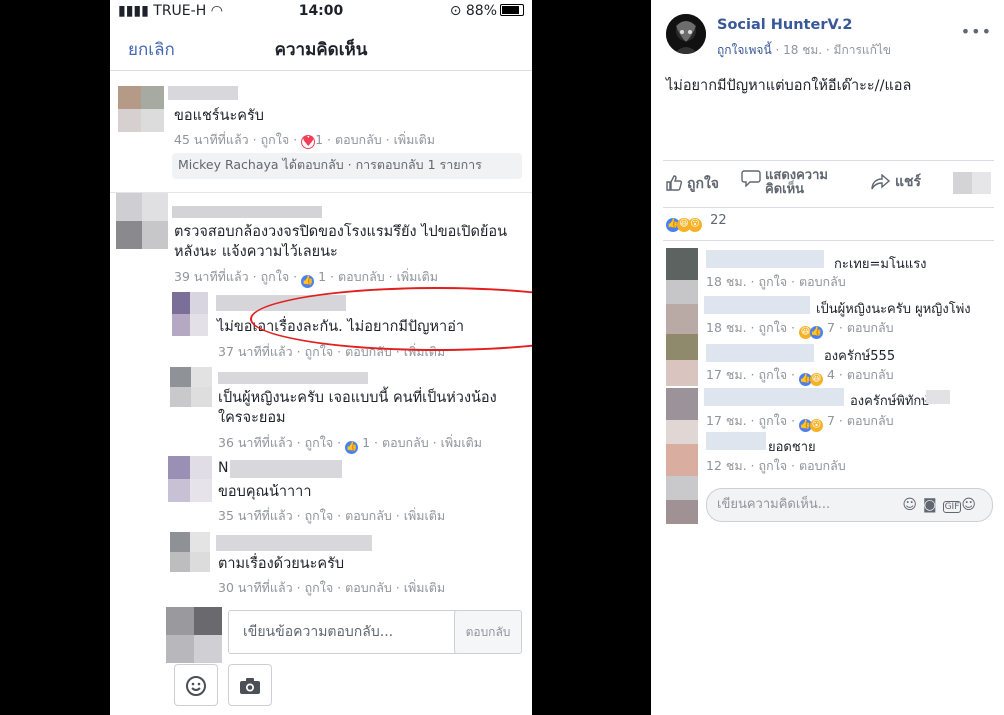  Describe the element at coordinates (896, 181) in the screenshot. I see `share-button: แชร์` at that location.